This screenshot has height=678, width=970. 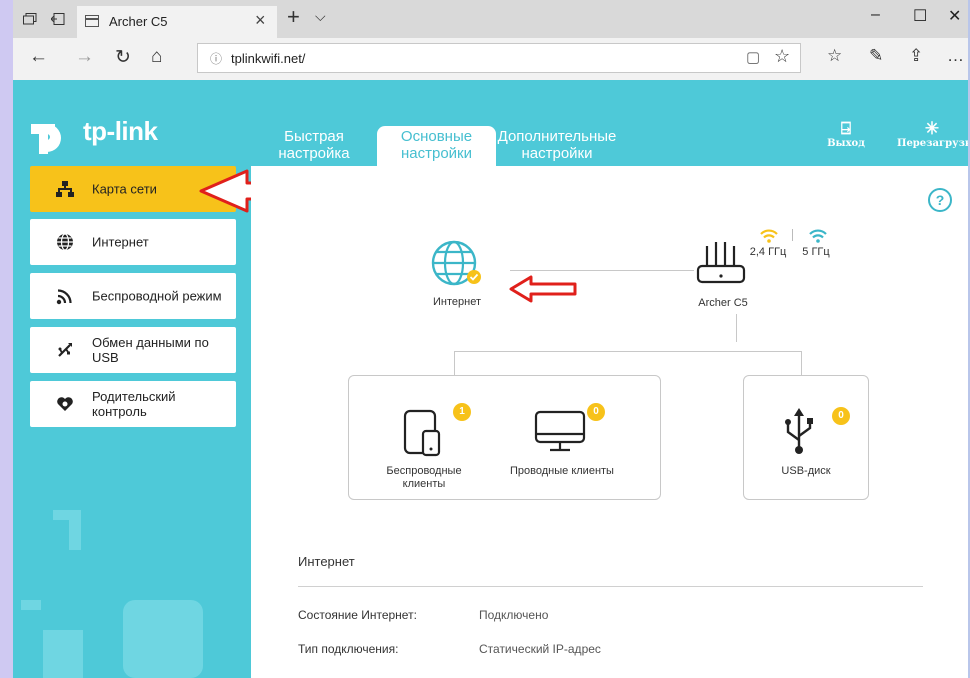 I want to click on sidebar-item-label: Беспроводной режим, so click(x=157, y=296).